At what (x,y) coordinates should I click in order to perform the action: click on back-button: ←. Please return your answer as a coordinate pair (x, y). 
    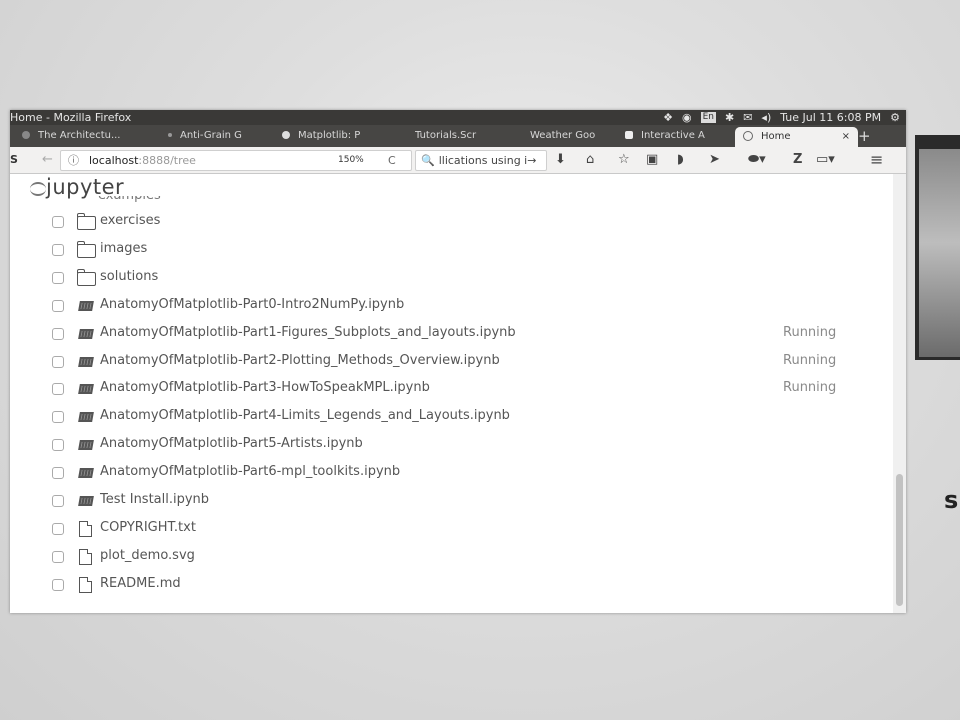
    Looking at the image, I should click on (47, 160).